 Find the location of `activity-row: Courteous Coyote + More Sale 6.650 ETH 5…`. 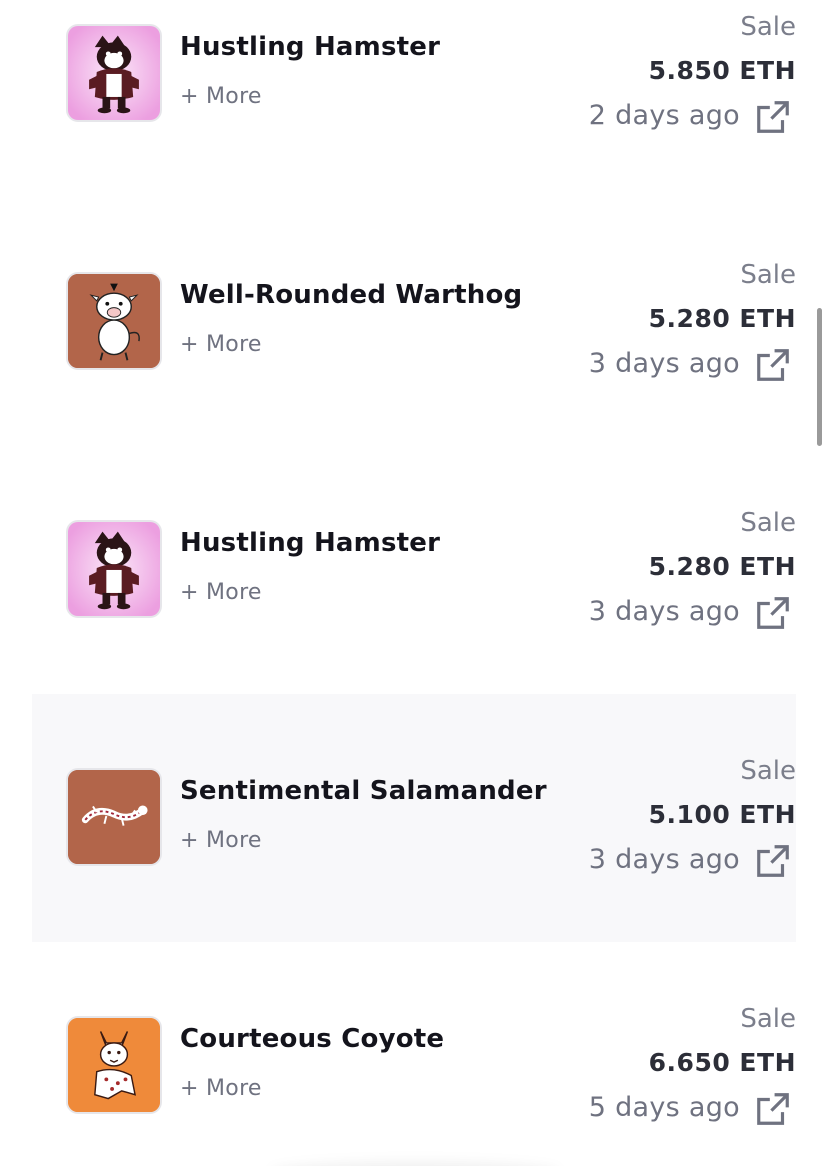

activity-row: Courteous Coyote + More Sale 6.650 ETH 5… is located at coordinates (414, 1079).